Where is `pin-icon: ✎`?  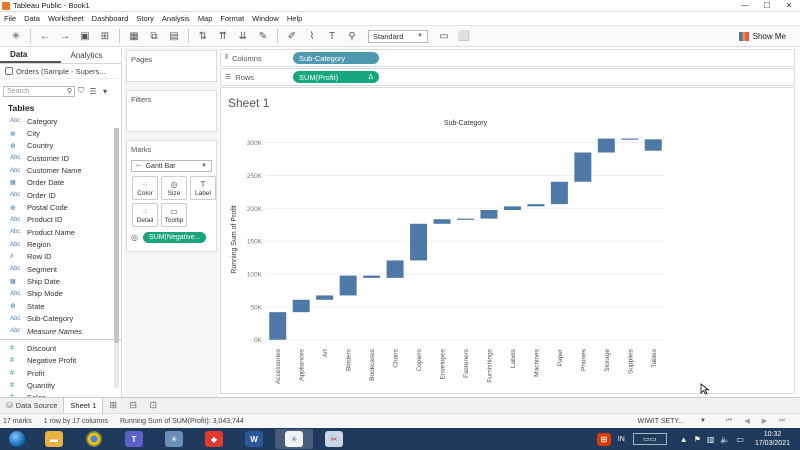
pin-icon: ✎ is located at coordinates (263, 36).